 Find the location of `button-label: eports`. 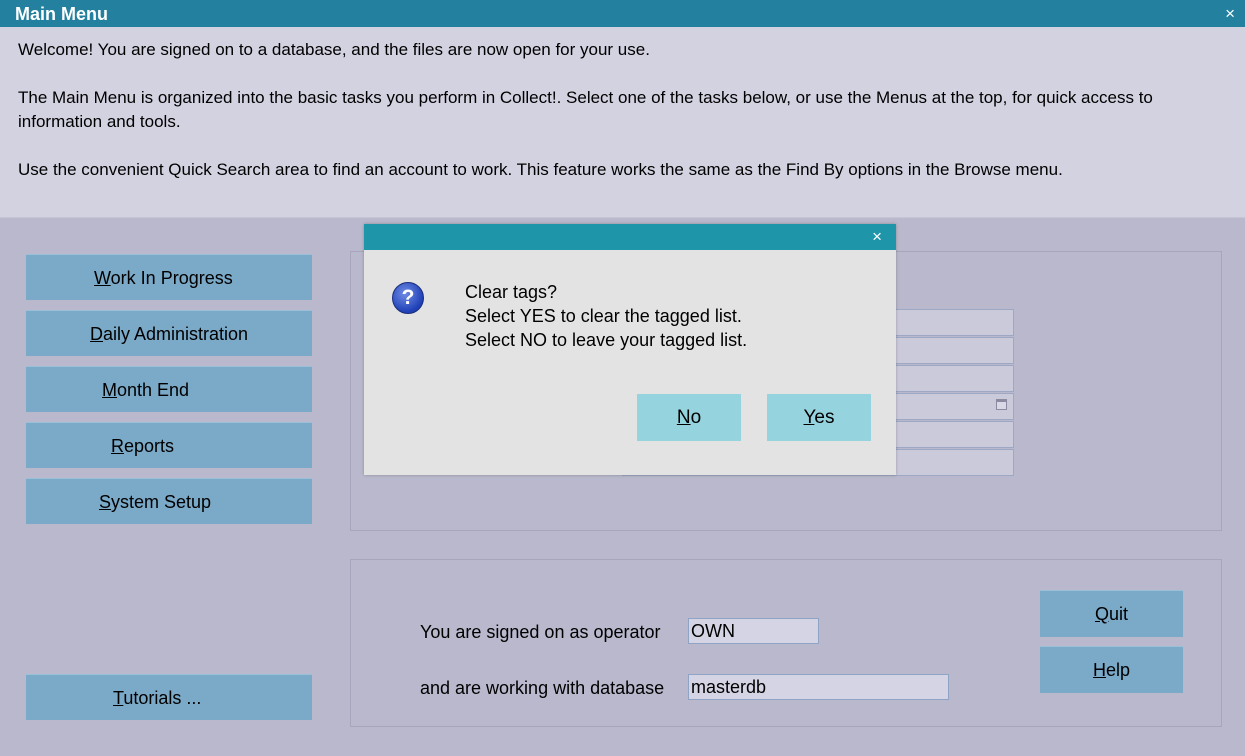

button-label: eports is located at coordinates (149, 446).